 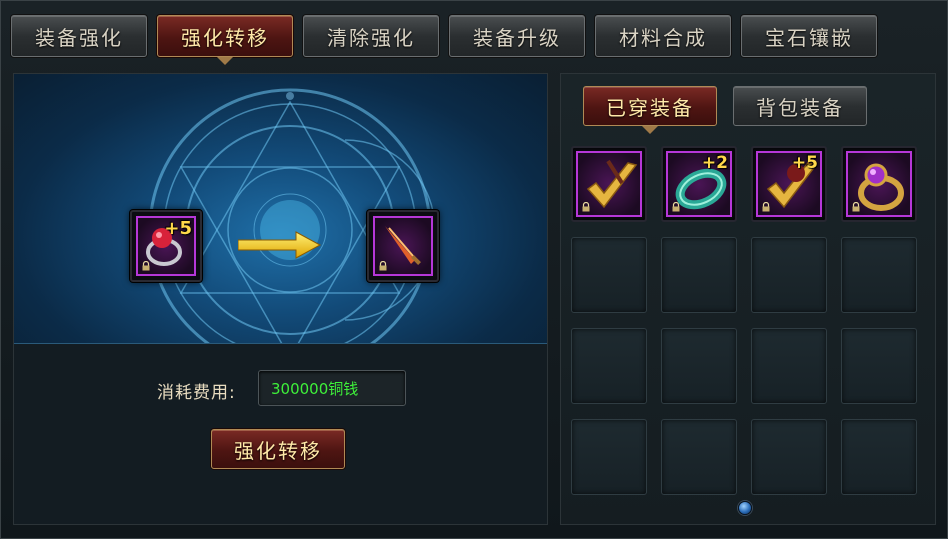 I want to click on enhance-transfer-button: 强化转移, so click(x=278, y=449).